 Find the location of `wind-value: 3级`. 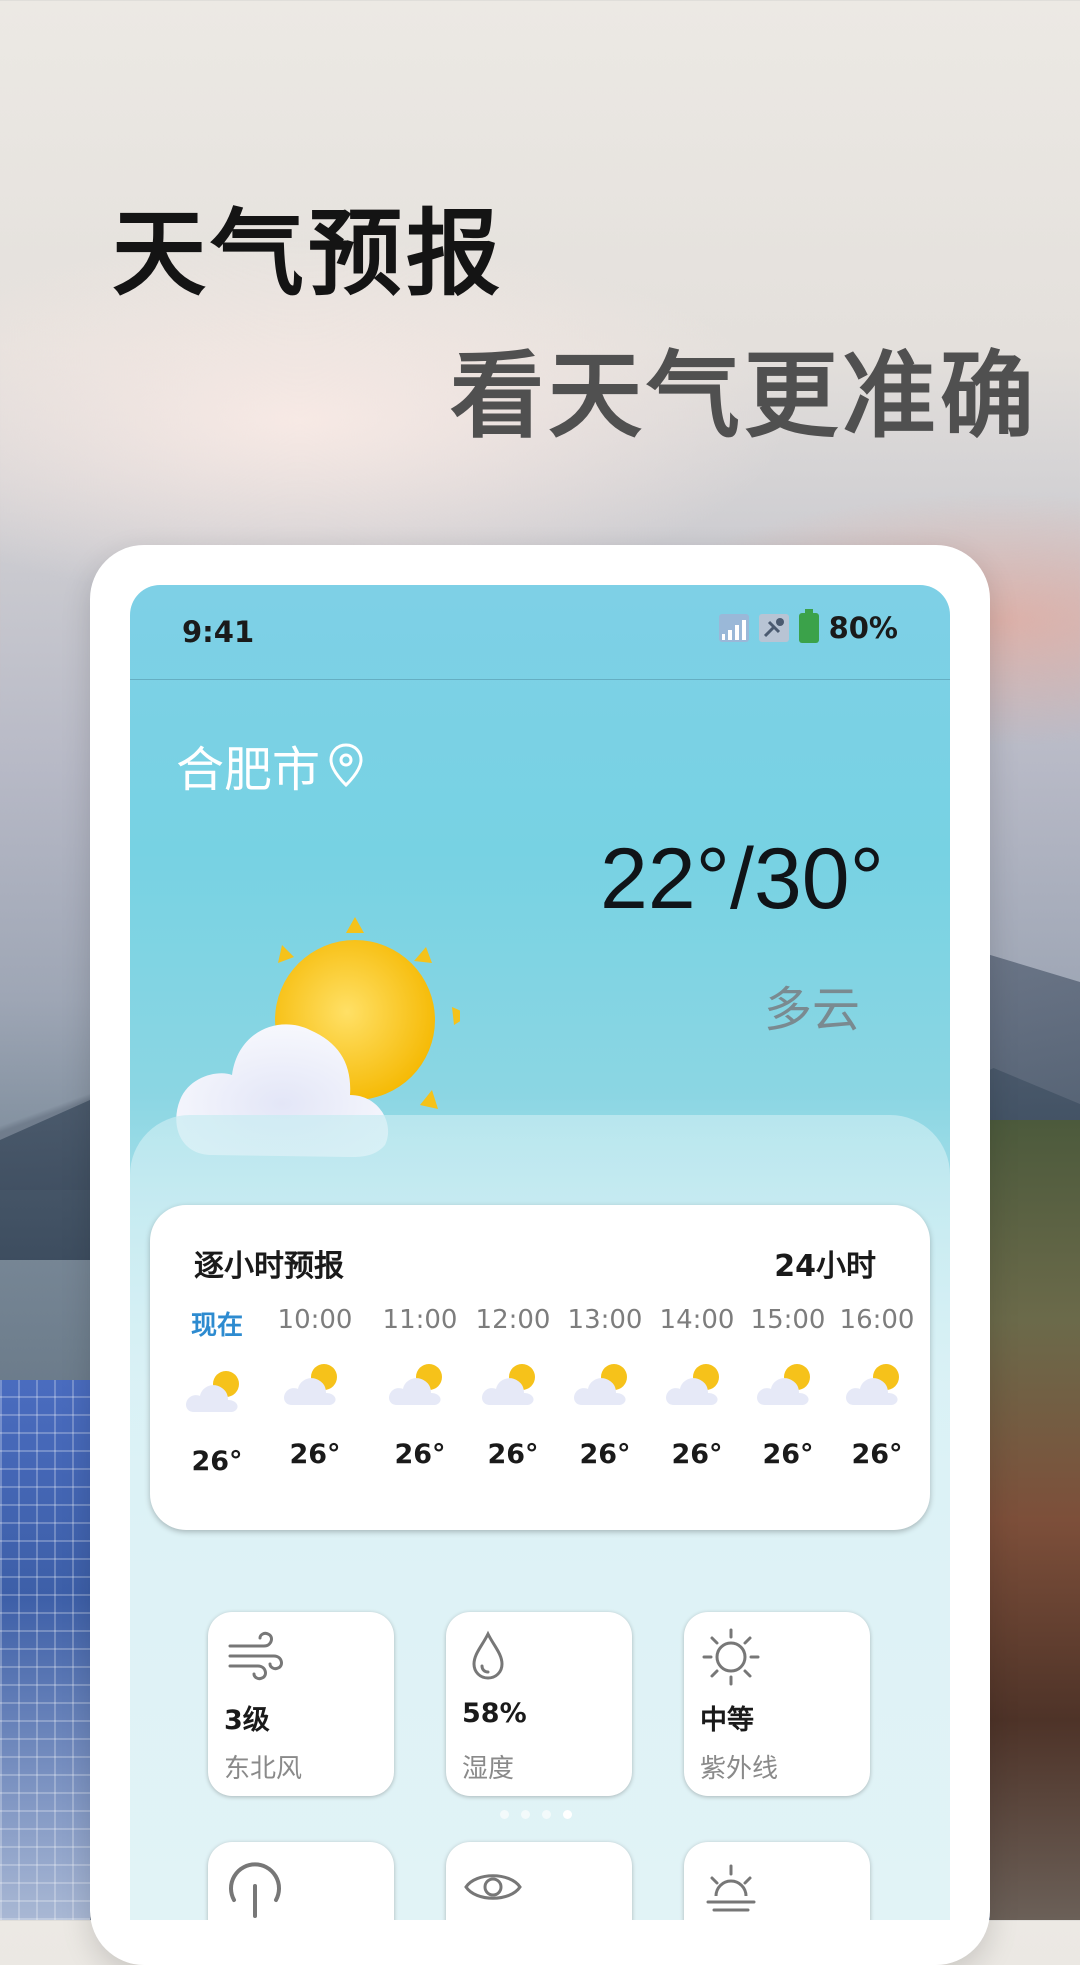

wind-value: 3级 is located at coordinates (247, 1720).